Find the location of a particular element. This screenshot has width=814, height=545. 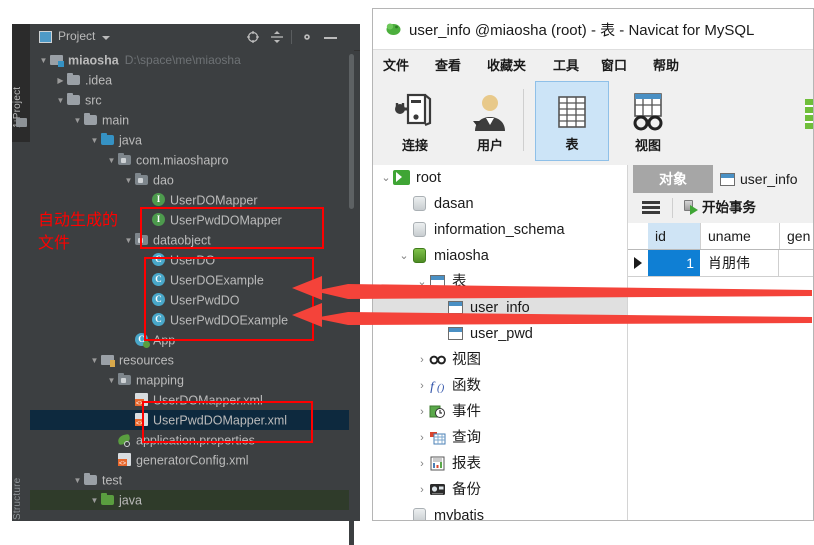

toolbar-overflow-icon is located at coordinates (809, 114).